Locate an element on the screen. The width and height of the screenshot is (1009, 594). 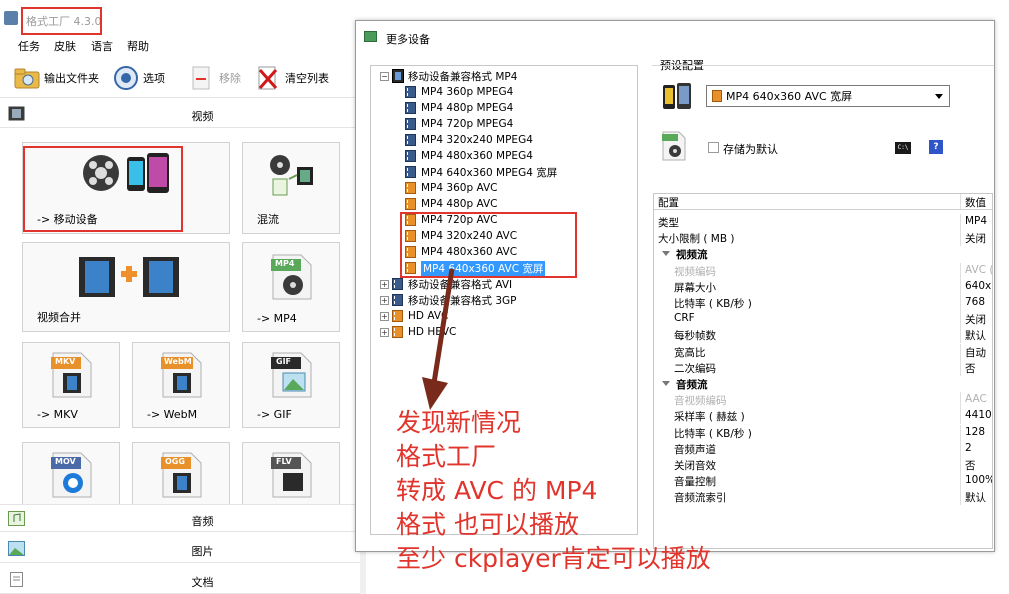
props-row: 屏幕大小 640x3 is located at coordinates (823, 286).